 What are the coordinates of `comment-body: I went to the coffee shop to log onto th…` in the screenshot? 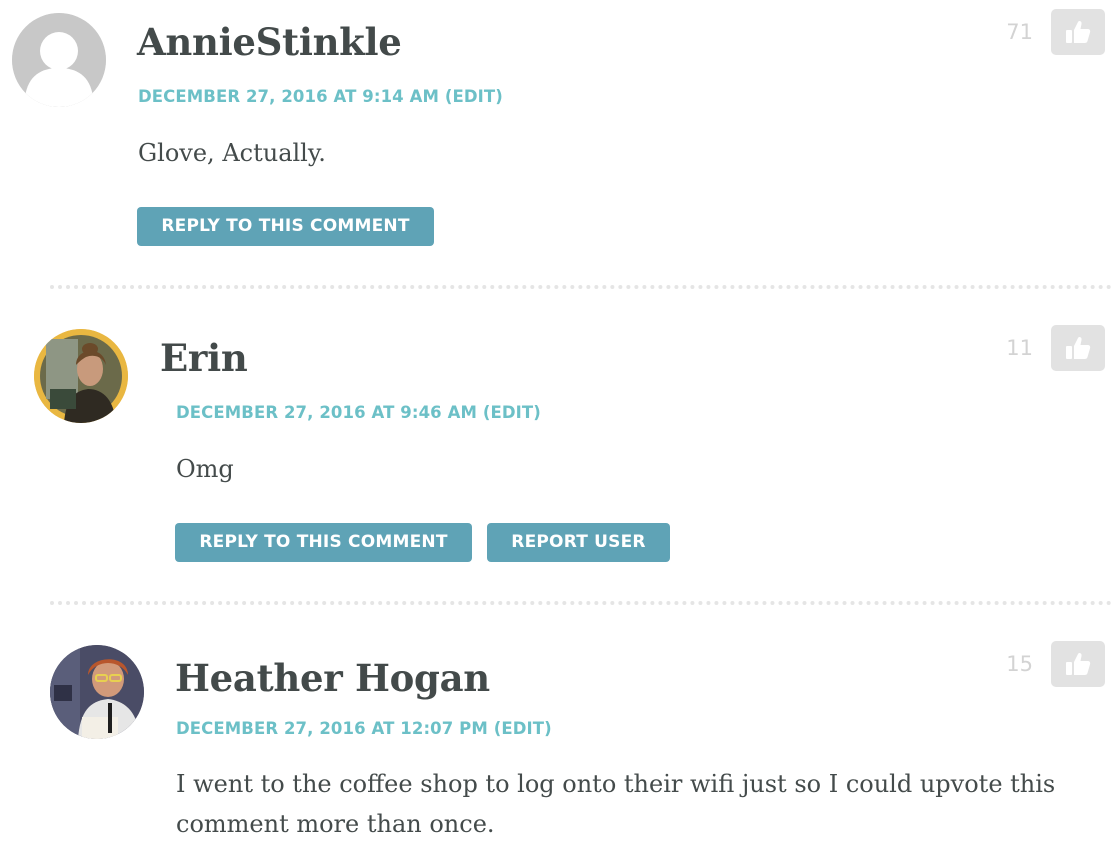 It's located at (616, 804).